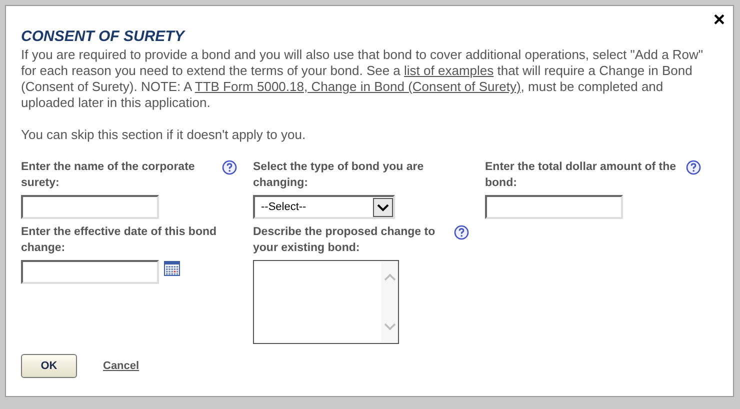 This screenshot has height=409, width=740. What do you see at coordinates (121, 366) in the screenshot?
I see `cancel-link: Cancel` at bounding box center [121, 366].